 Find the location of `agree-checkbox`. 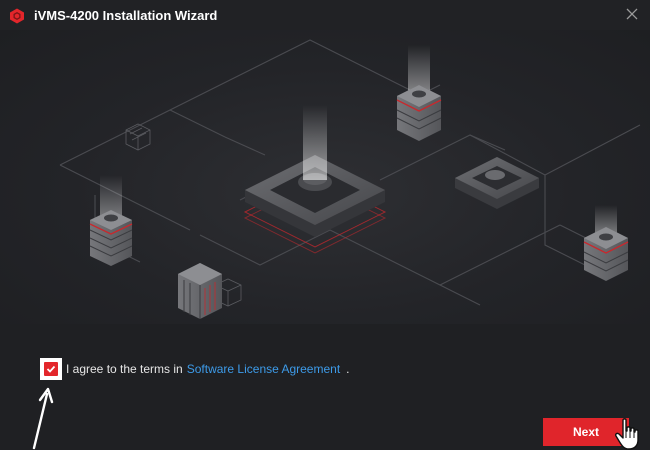

agree-checkbox is located at coordinates (51, 369).